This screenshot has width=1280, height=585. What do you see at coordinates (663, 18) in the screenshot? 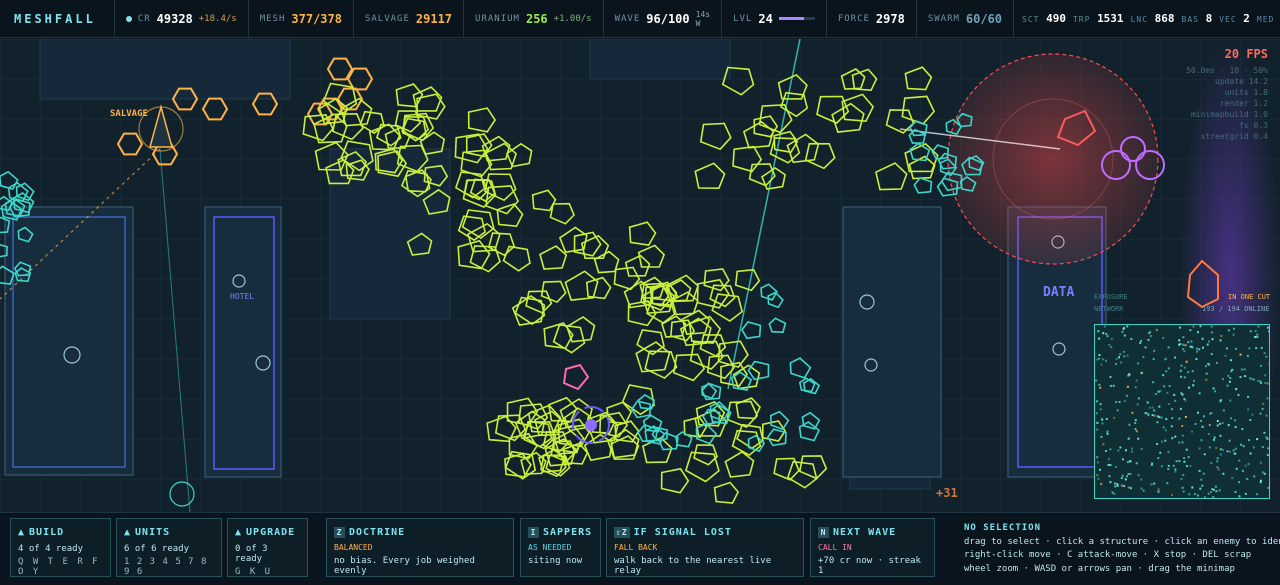
I see `hud-wave: WAVE 96/100 14s W` at bounding box center [663, 18].